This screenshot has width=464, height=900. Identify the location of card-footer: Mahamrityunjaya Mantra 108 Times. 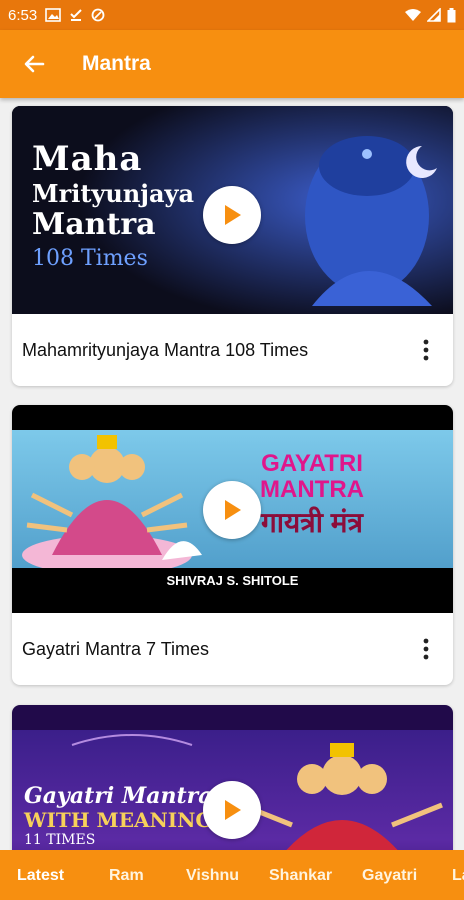
(232, 350).